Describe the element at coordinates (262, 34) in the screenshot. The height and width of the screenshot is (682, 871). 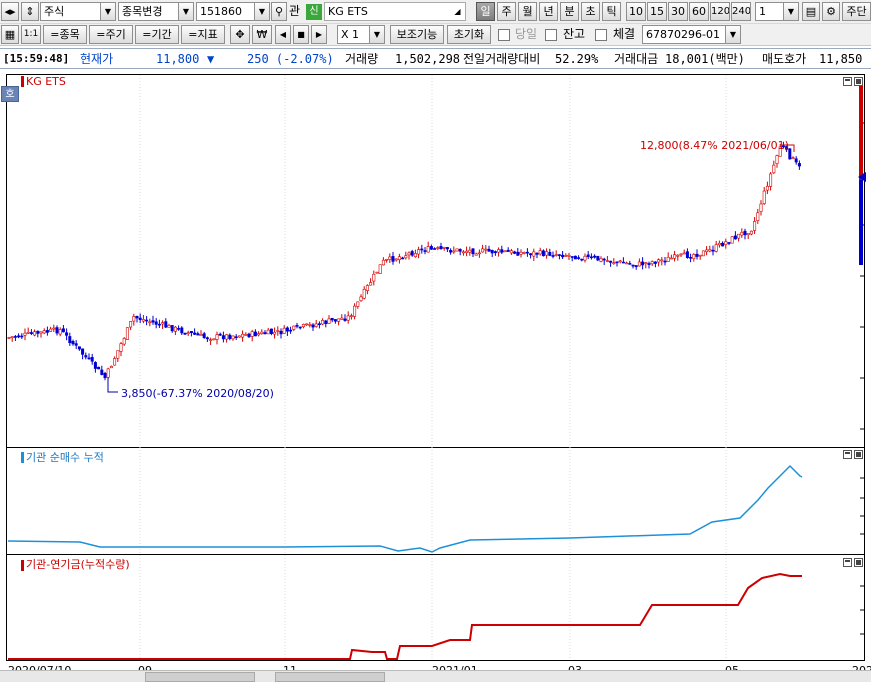
I see `won-button: ₩` at that location.